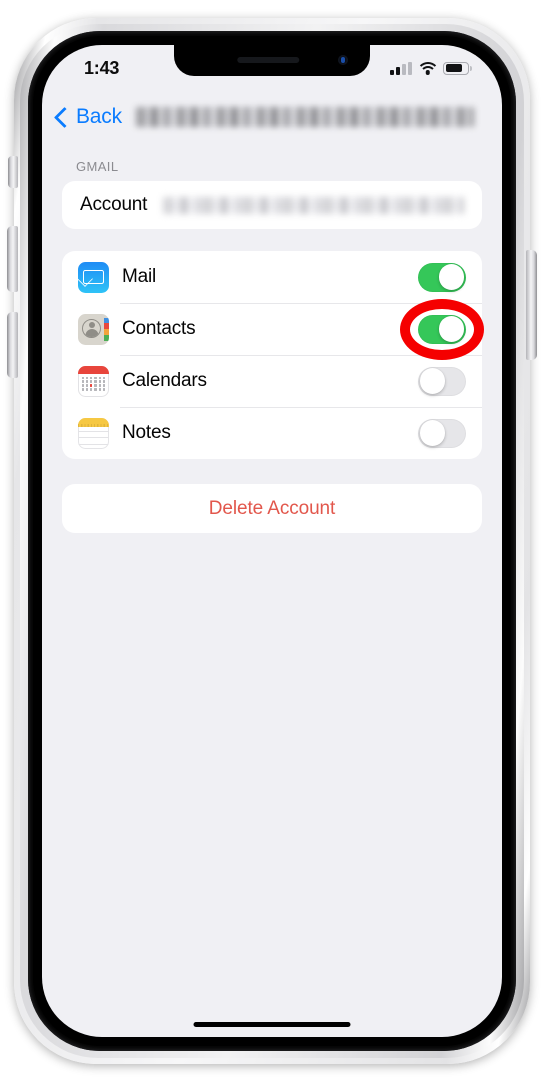 This screenshot has height=1080, width=544. I want to click on mail-app-icon, so click(93, 277).